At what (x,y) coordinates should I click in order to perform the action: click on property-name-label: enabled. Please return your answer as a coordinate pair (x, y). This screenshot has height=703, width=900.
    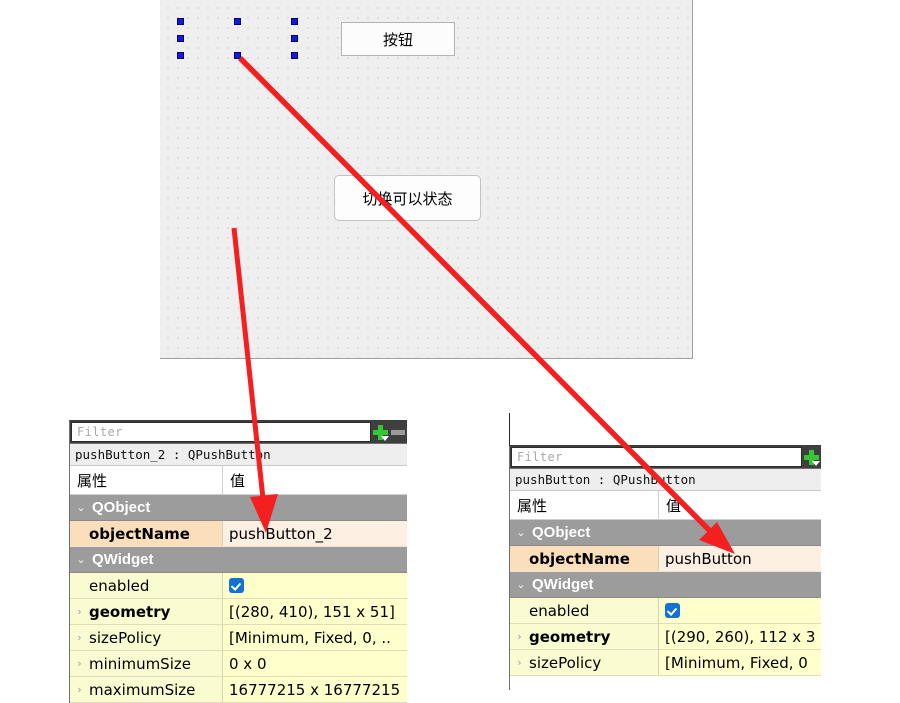
    Looking at the image, I should click on (119, 585).